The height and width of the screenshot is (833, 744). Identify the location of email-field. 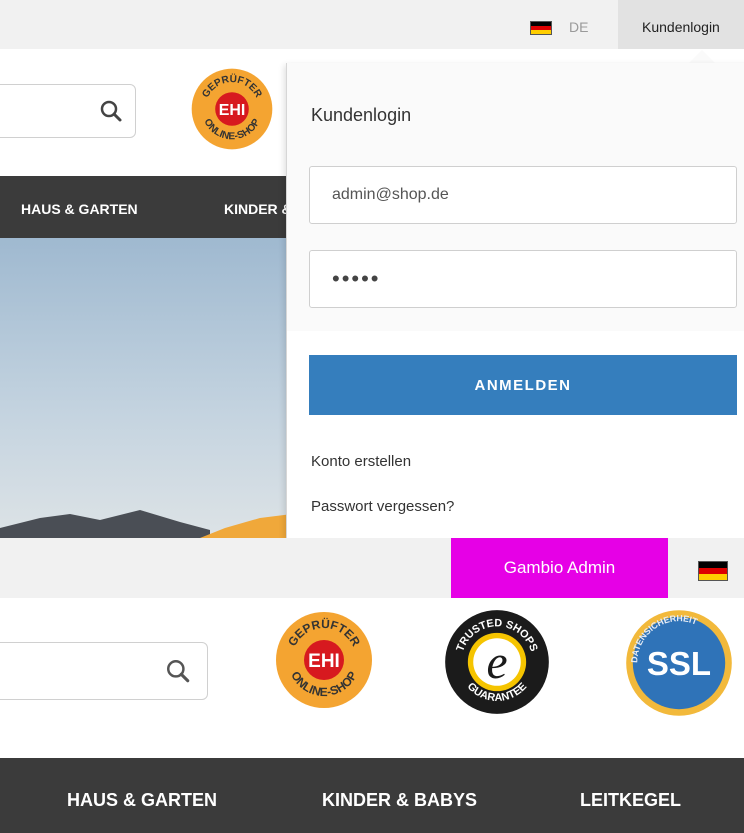
(523, 195).